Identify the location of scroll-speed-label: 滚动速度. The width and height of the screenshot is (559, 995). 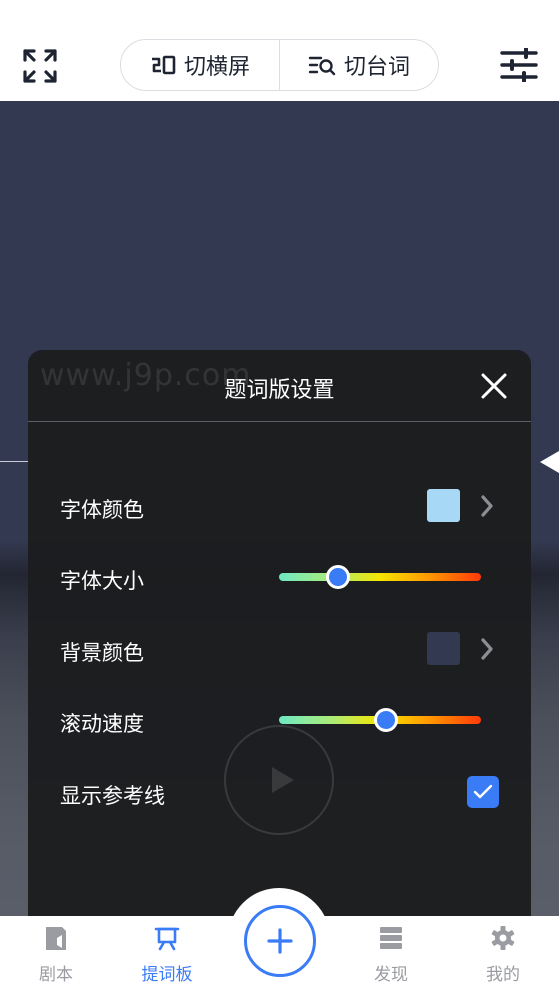
(102, 724).